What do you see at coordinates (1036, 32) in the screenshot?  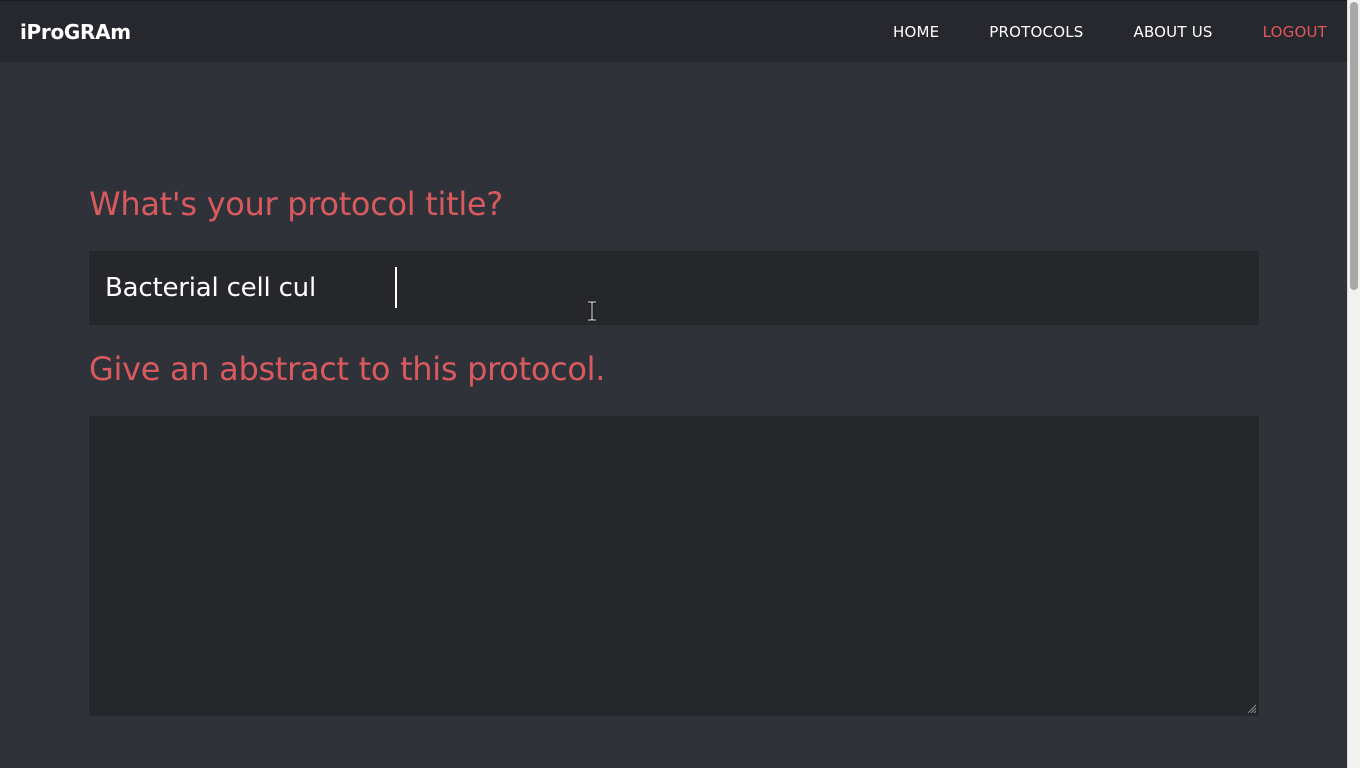 I see `nav-protocols-link: PROTOCOLS` at bounding box center [1036, 32].